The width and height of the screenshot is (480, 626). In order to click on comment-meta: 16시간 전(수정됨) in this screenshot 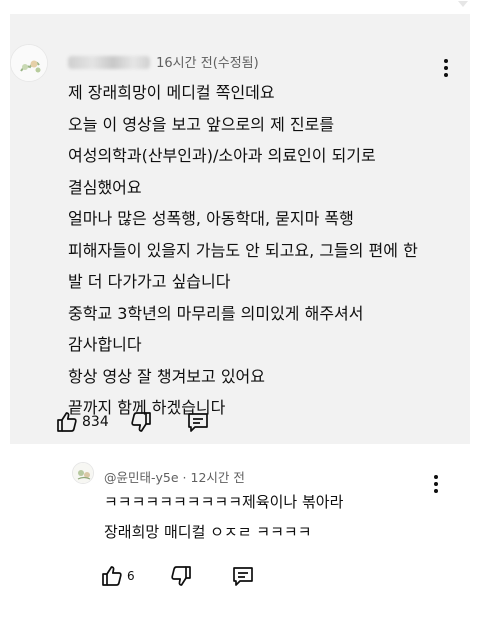, I will do `click(163, 61)`.